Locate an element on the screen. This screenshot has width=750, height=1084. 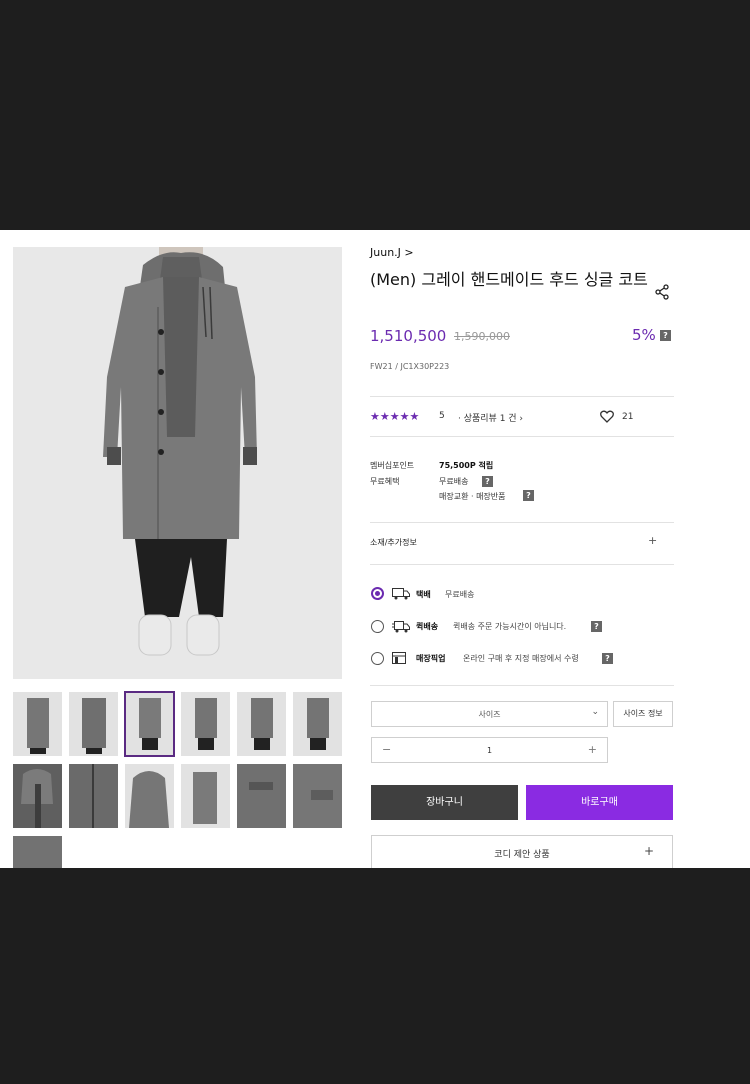
points-label: 멤버십포인트 is located at coordinates (392, 465).